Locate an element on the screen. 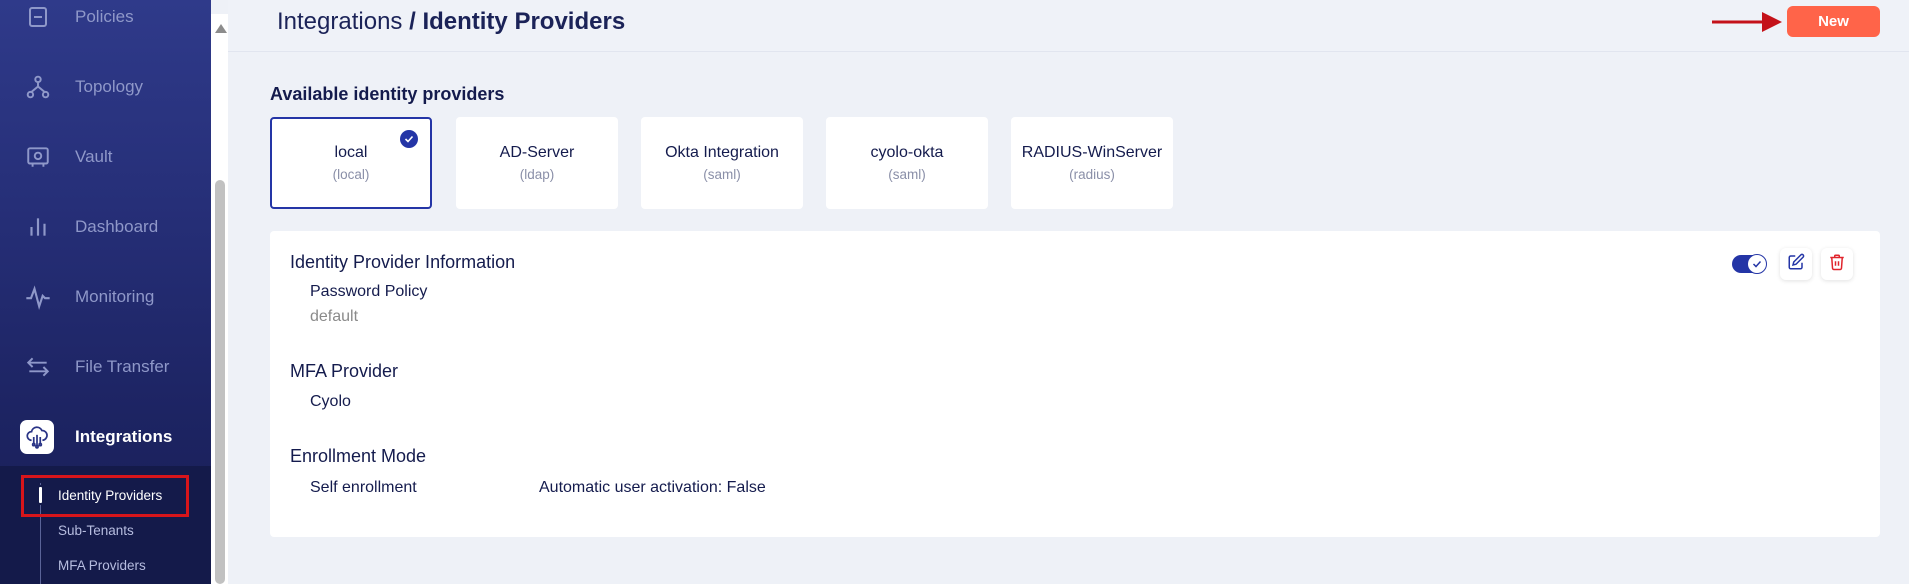 The height and width of the screenshot is (584, 1909). sidebar-item-label: Monitoring is located at coordinates (115, 296).